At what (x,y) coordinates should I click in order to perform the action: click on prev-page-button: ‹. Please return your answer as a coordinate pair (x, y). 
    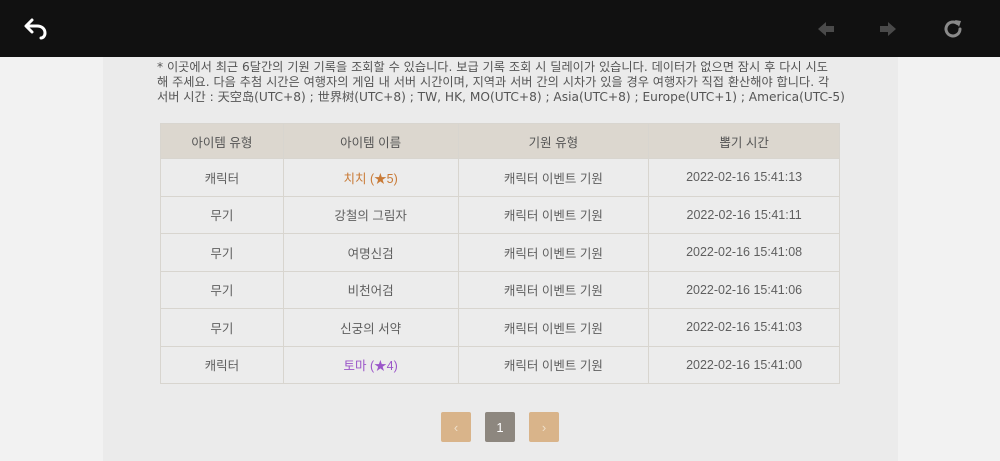
    Looking at the image, I should click on (456, 427).